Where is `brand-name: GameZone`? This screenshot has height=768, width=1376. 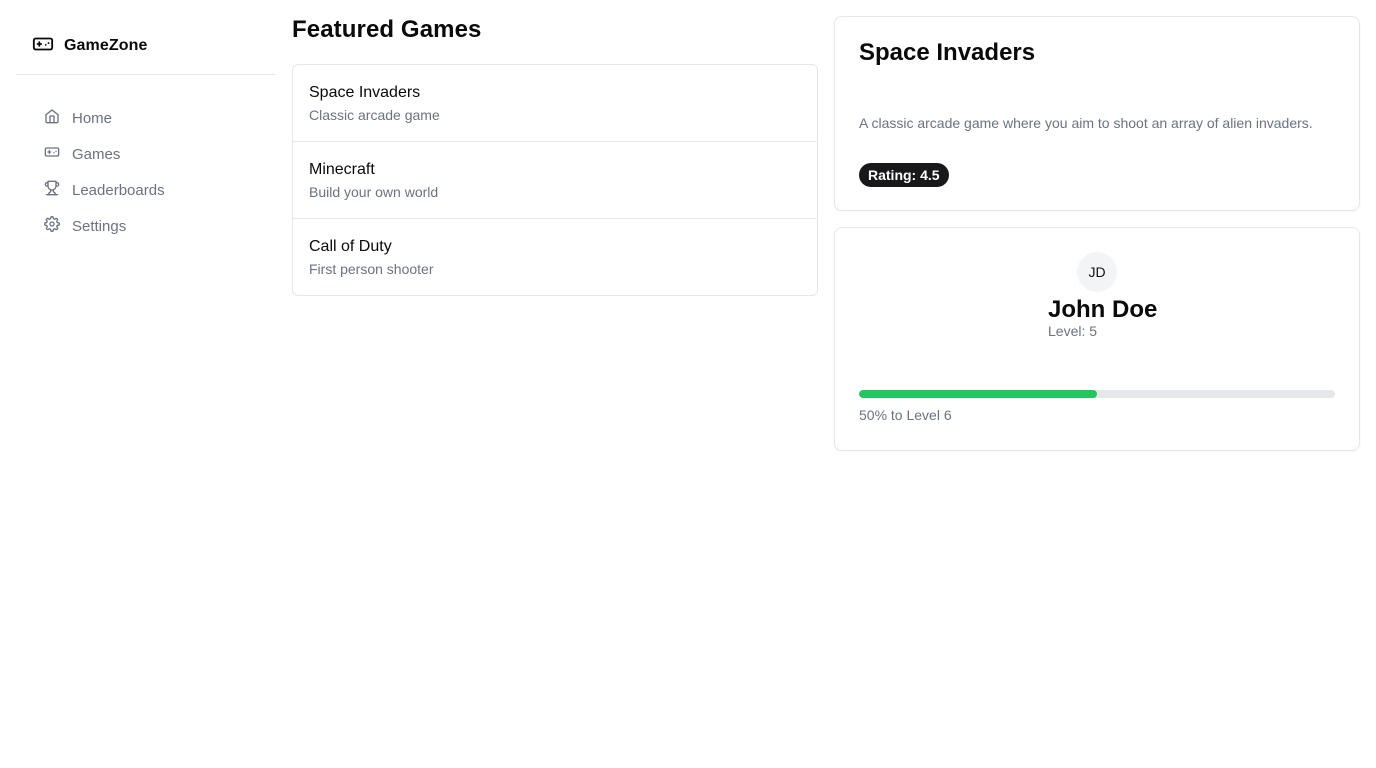 brand-name: GameZone is located at coordinates (106, 45).